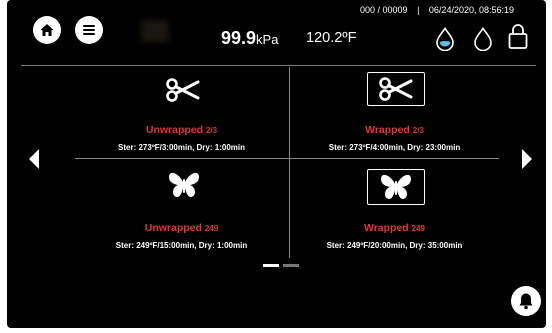 The width and height of the screenshot is (552, 333). I want to click on cycle-params: Ster: 273ºF/4:00min, Dry: 23:00min, so click(394, 147).